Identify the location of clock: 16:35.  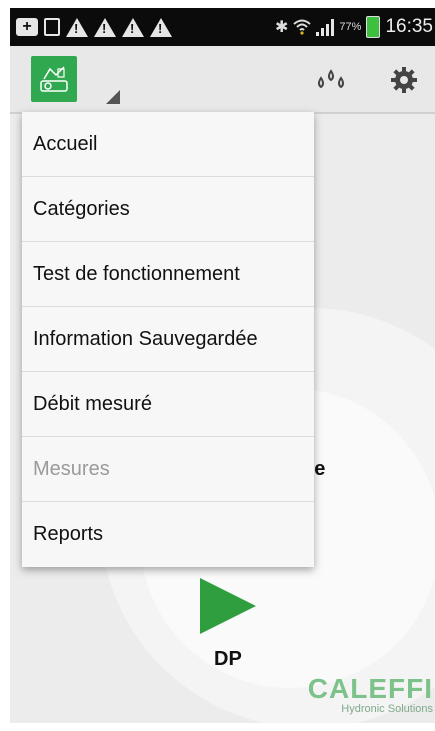
(409, 26).